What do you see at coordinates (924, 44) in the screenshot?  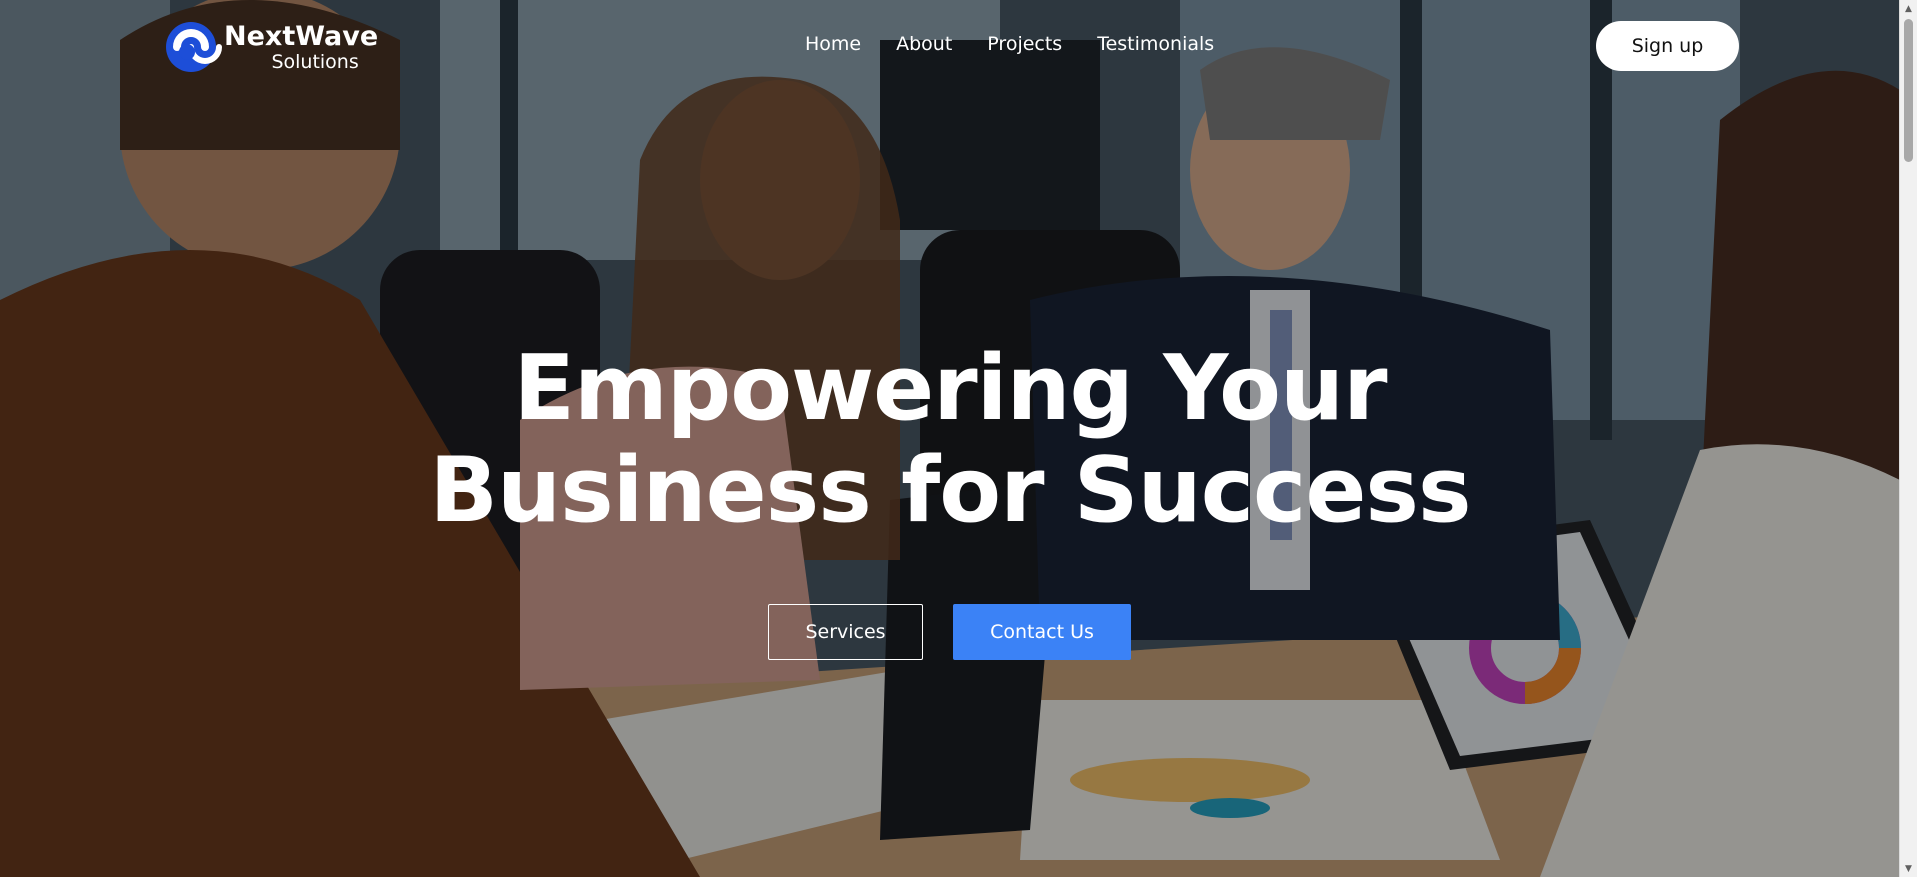 I see `nav-item-about: About` at bounding box center [924, 44].